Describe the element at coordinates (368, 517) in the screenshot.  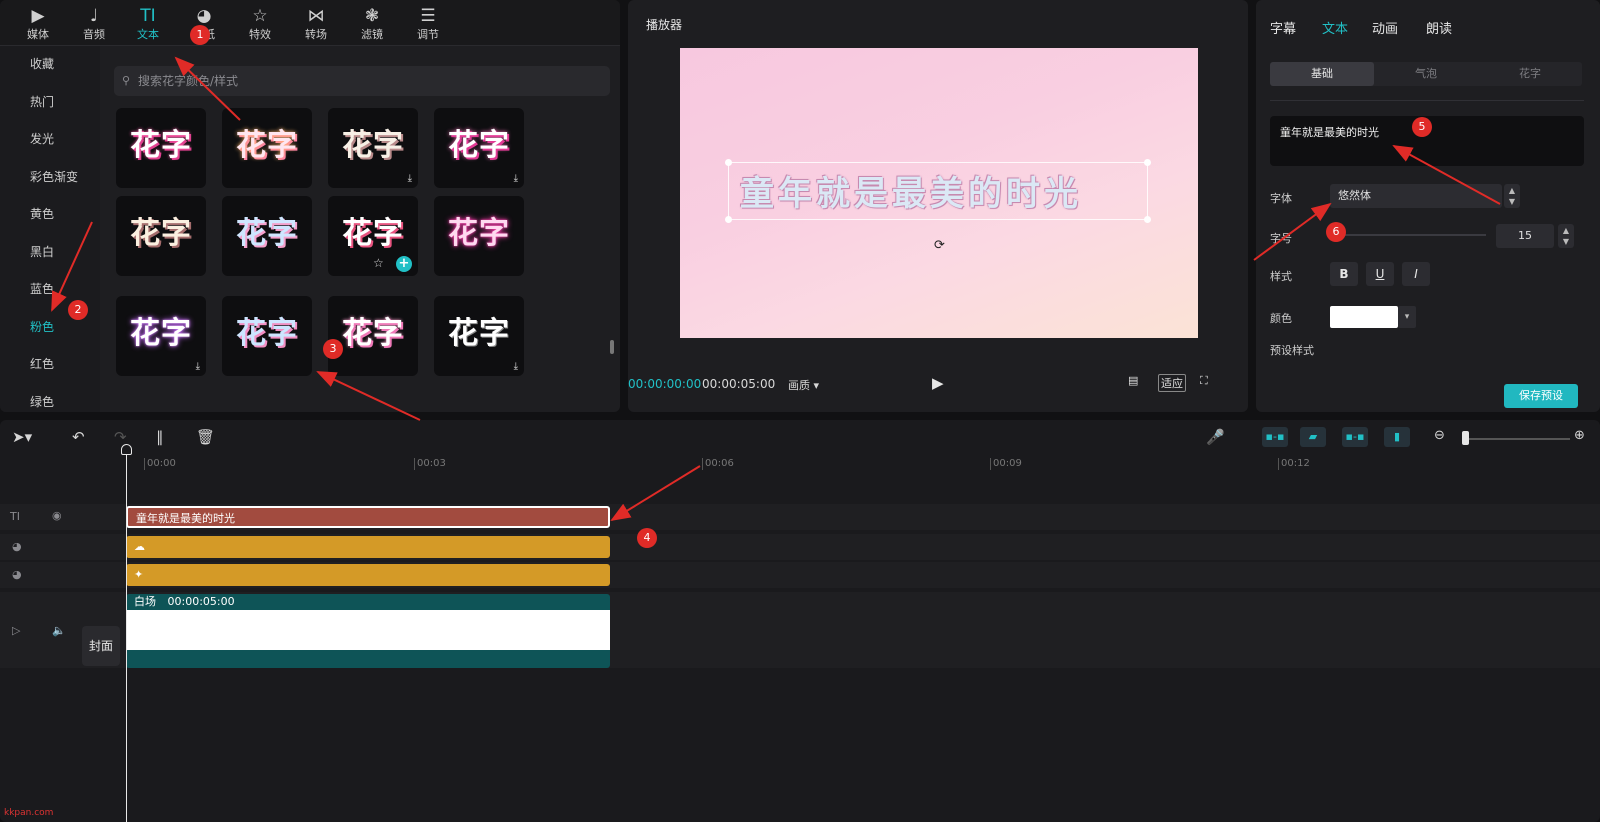
I see `text-clip: 童年就是最美的时光` at that location.